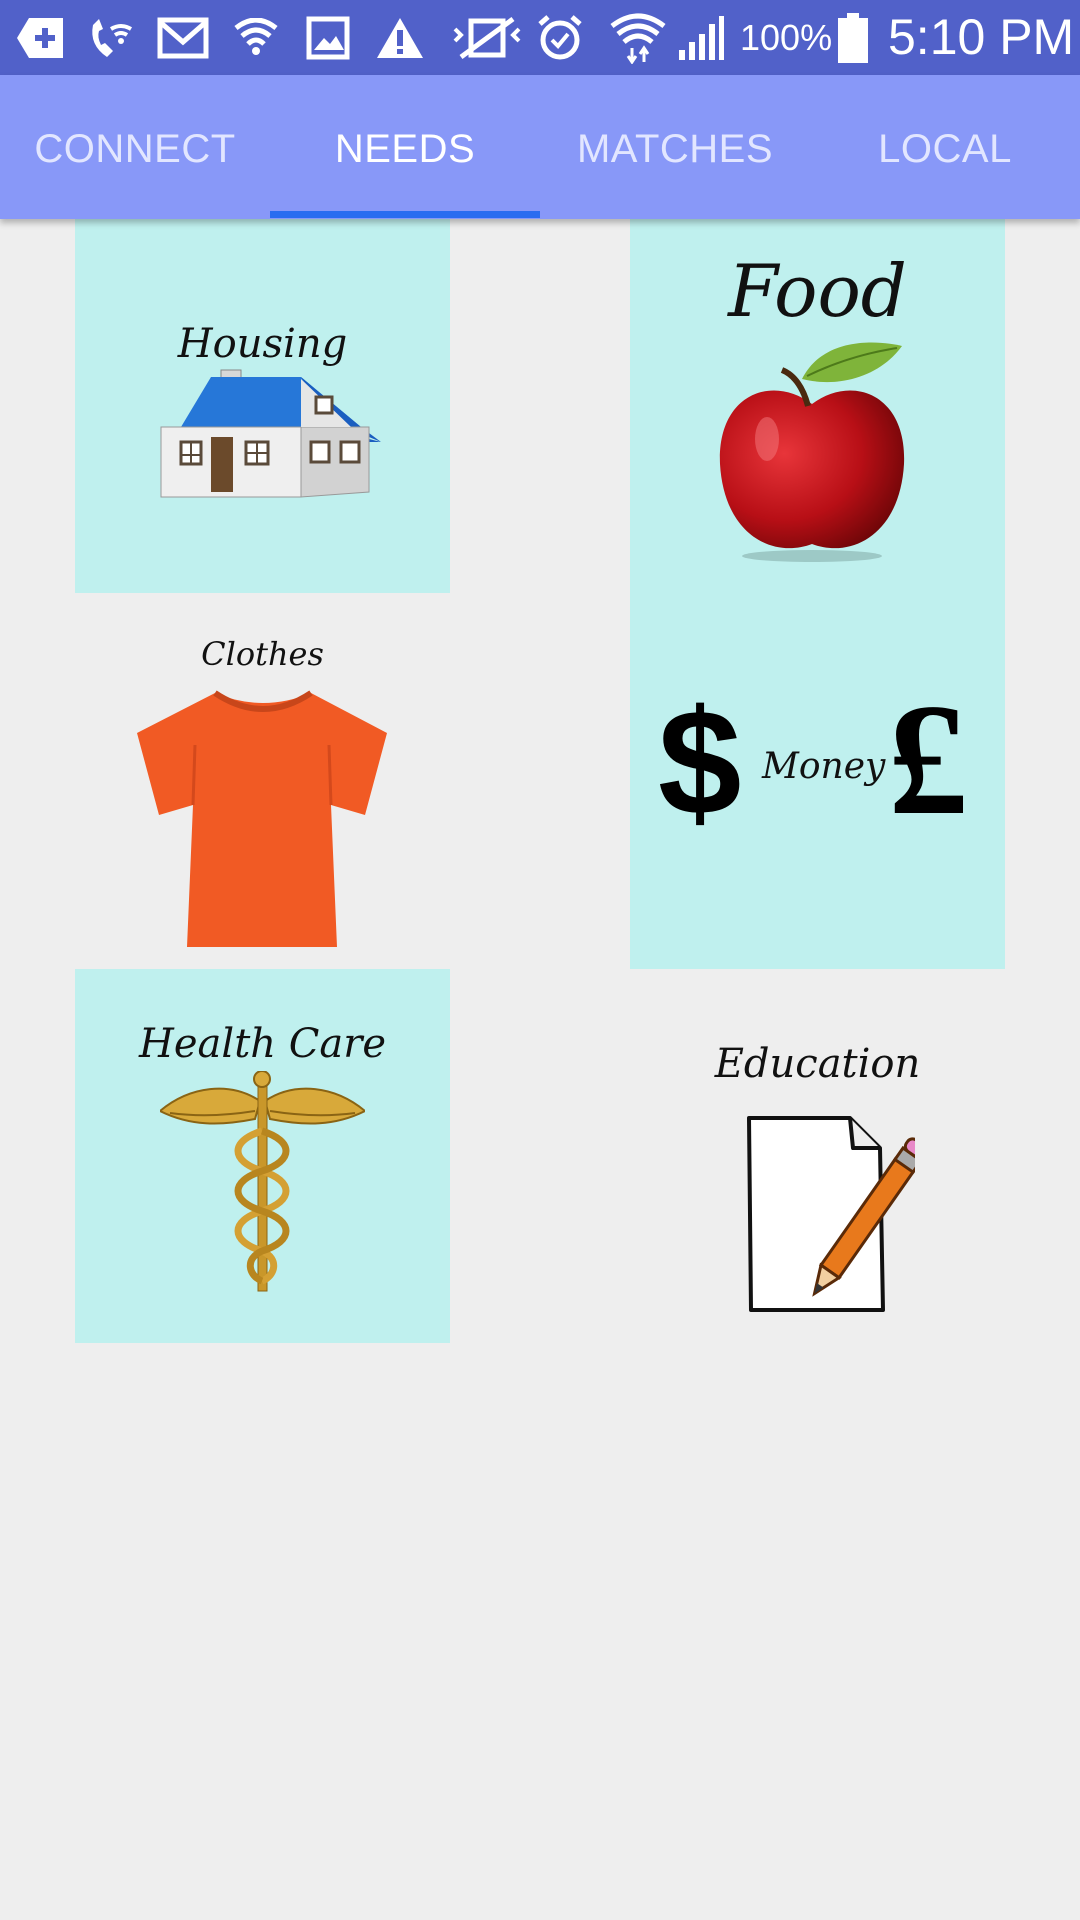 This screenshot has width=1080, height=1920. I want to click on tshirt-icon, so click(262, 818).